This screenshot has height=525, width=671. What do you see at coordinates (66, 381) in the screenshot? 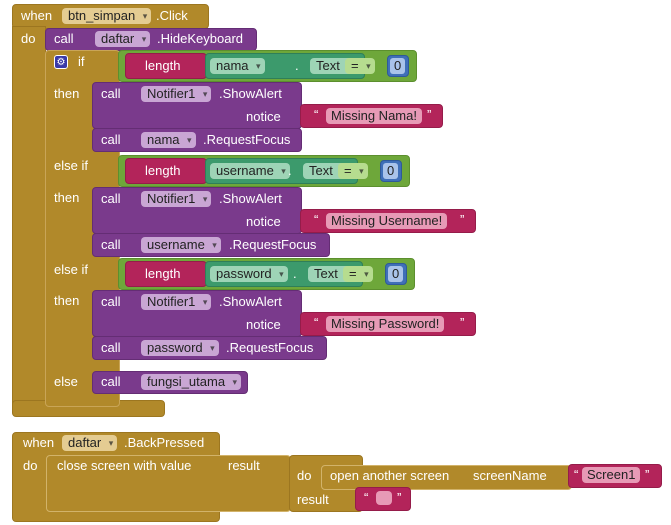
I see `else-label: else` at bounding box center [66, 381].